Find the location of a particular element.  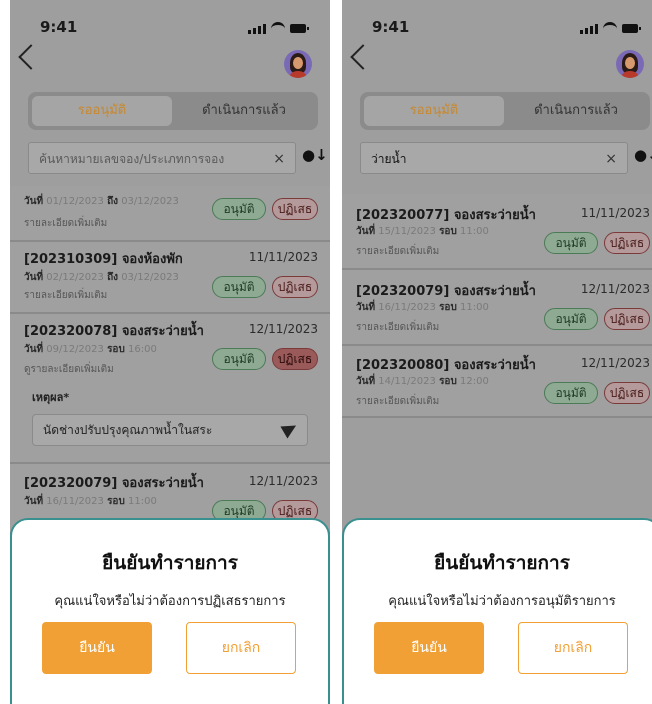

item-title: [202320080] จองสระว่ายน้ำ is located at coordinates (446, 365).